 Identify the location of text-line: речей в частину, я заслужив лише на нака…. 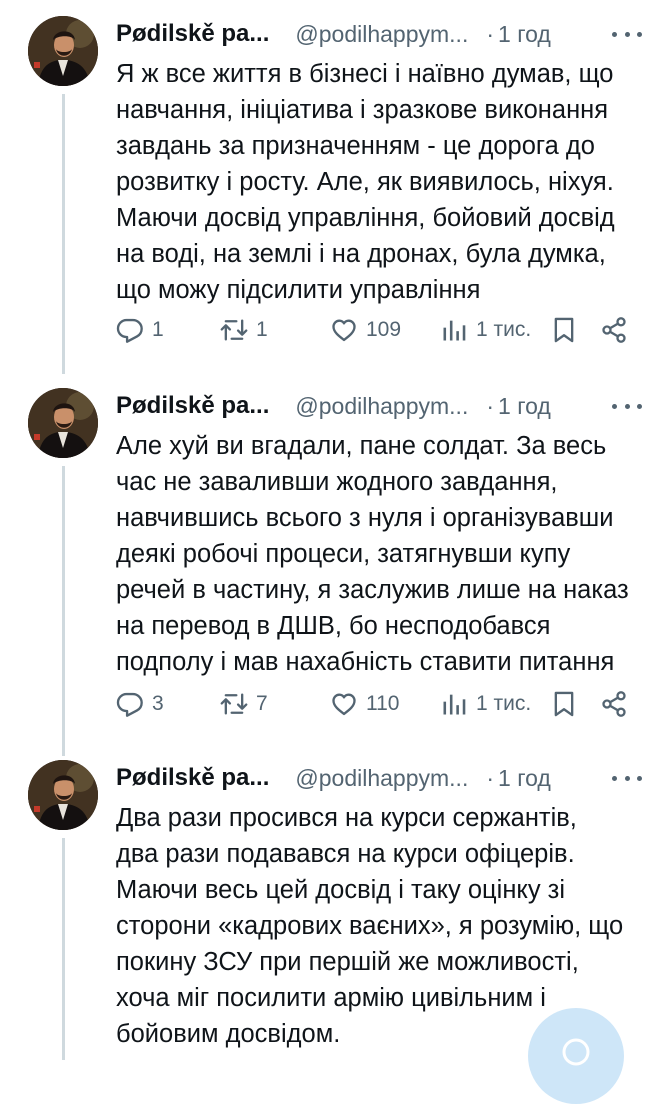
(372, 590).